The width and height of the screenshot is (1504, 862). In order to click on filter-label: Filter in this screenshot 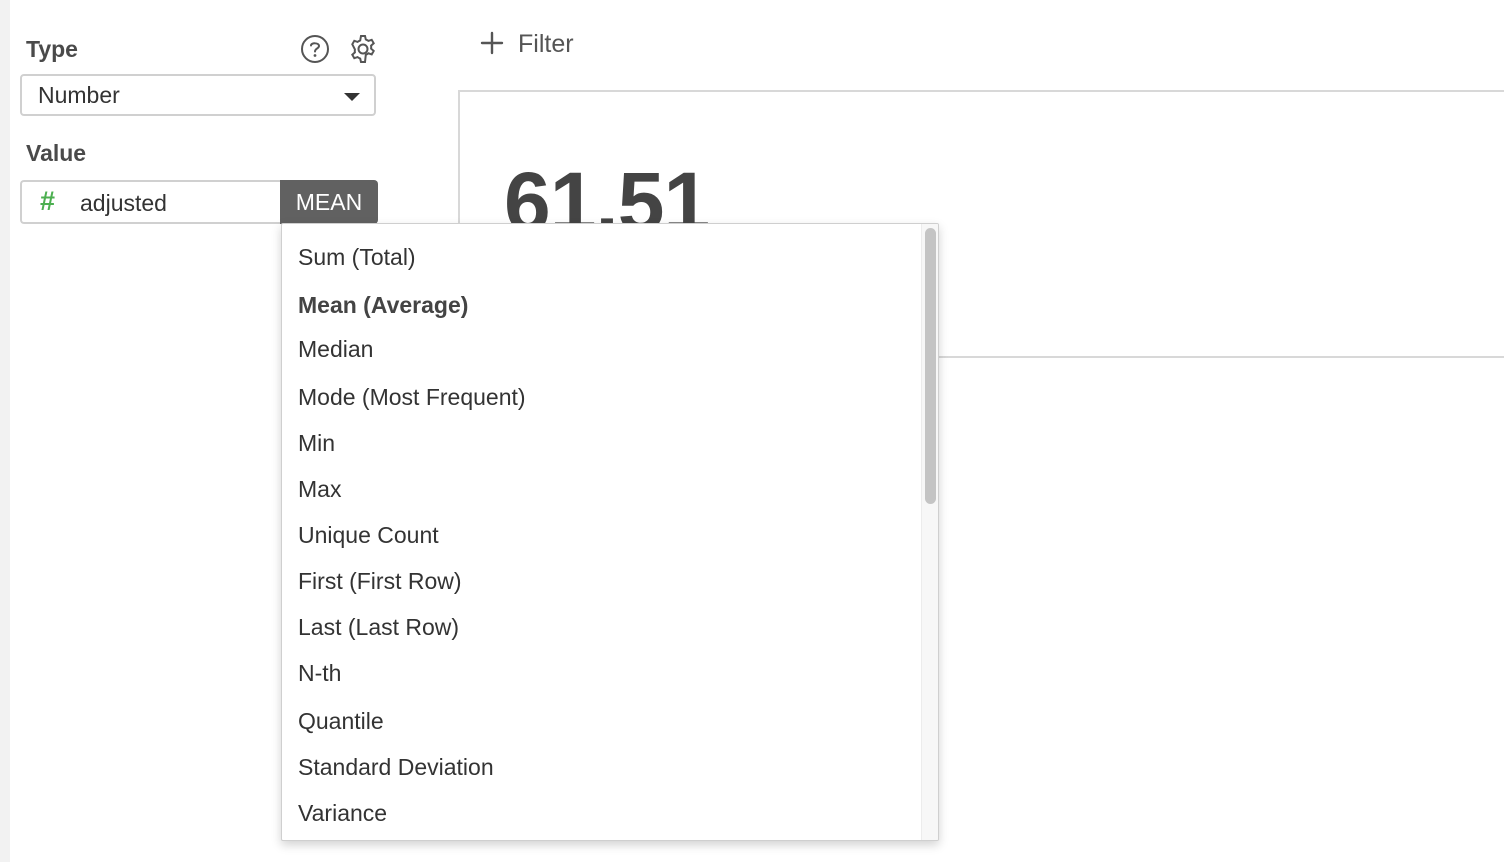, I will do `click(546, 44)`.